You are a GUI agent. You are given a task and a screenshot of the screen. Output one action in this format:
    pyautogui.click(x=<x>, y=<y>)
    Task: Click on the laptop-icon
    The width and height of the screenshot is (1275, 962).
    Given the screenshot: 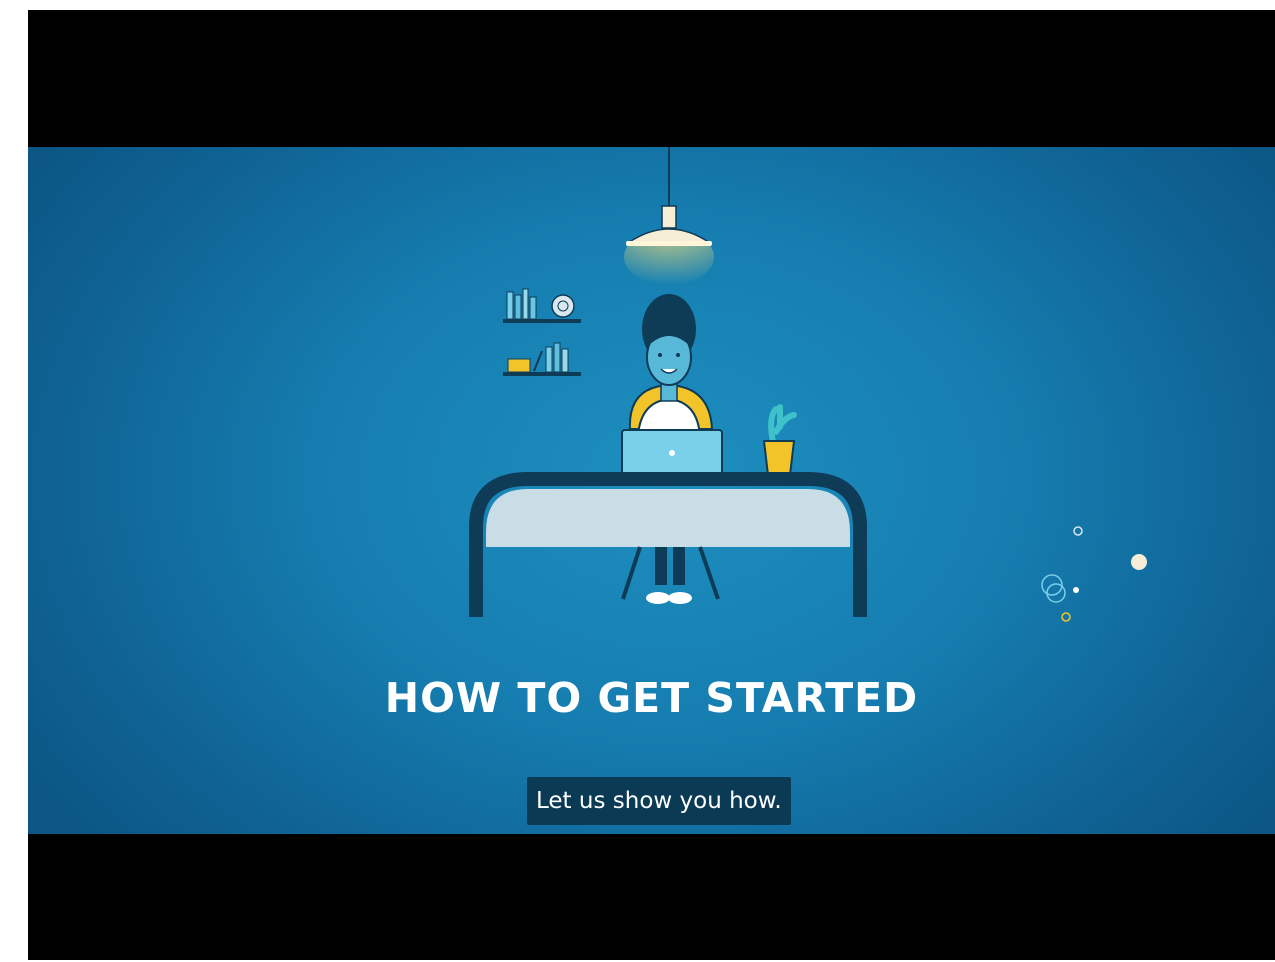 What is the action you would take?
    pyautogui.click(x=672, y=454)
    